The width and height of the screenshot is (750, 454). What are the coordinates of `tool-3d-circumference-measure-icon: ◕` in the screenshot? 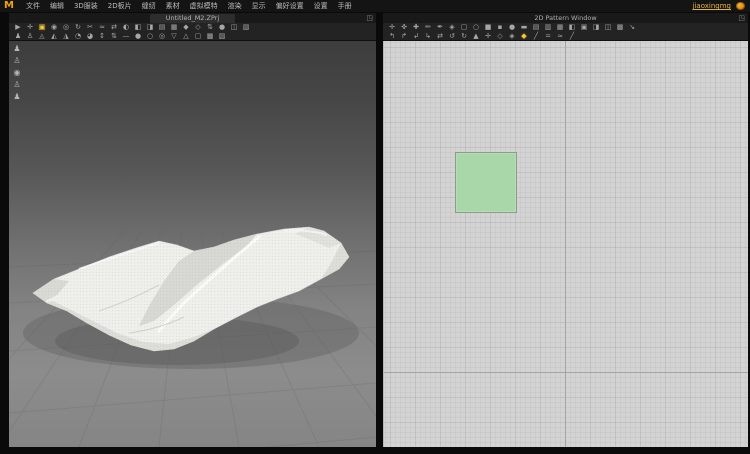 It's located at (90, 36).